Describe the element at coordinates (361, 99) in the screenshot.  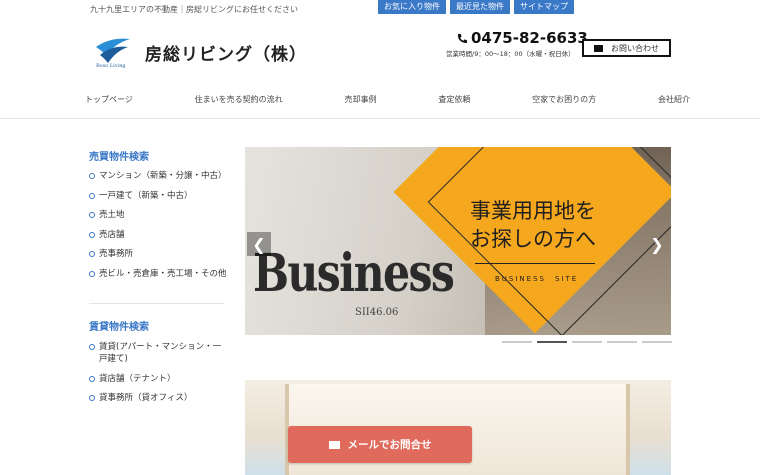
I see `nav-sale-cases: 売却事例` at that location.